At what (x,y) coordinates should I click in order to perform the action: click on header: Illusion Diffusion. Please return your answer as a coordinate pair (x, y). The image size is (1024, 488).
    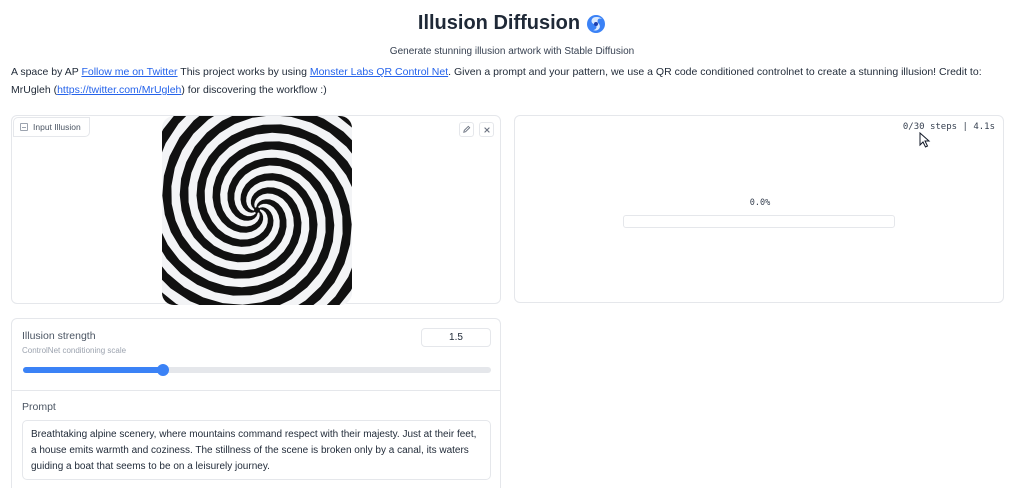
    Looking at the image, I should click on (512, 23).